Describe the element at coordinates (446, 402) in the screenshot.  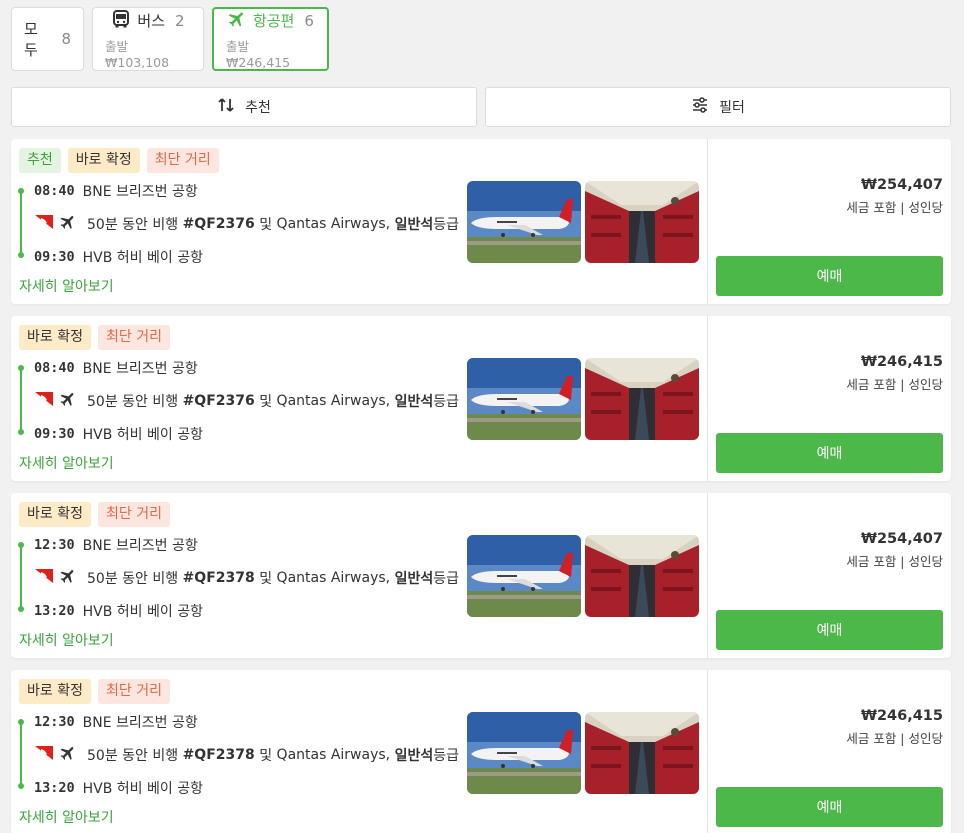
I see `cabin-class-suffix: 등급` at that location.